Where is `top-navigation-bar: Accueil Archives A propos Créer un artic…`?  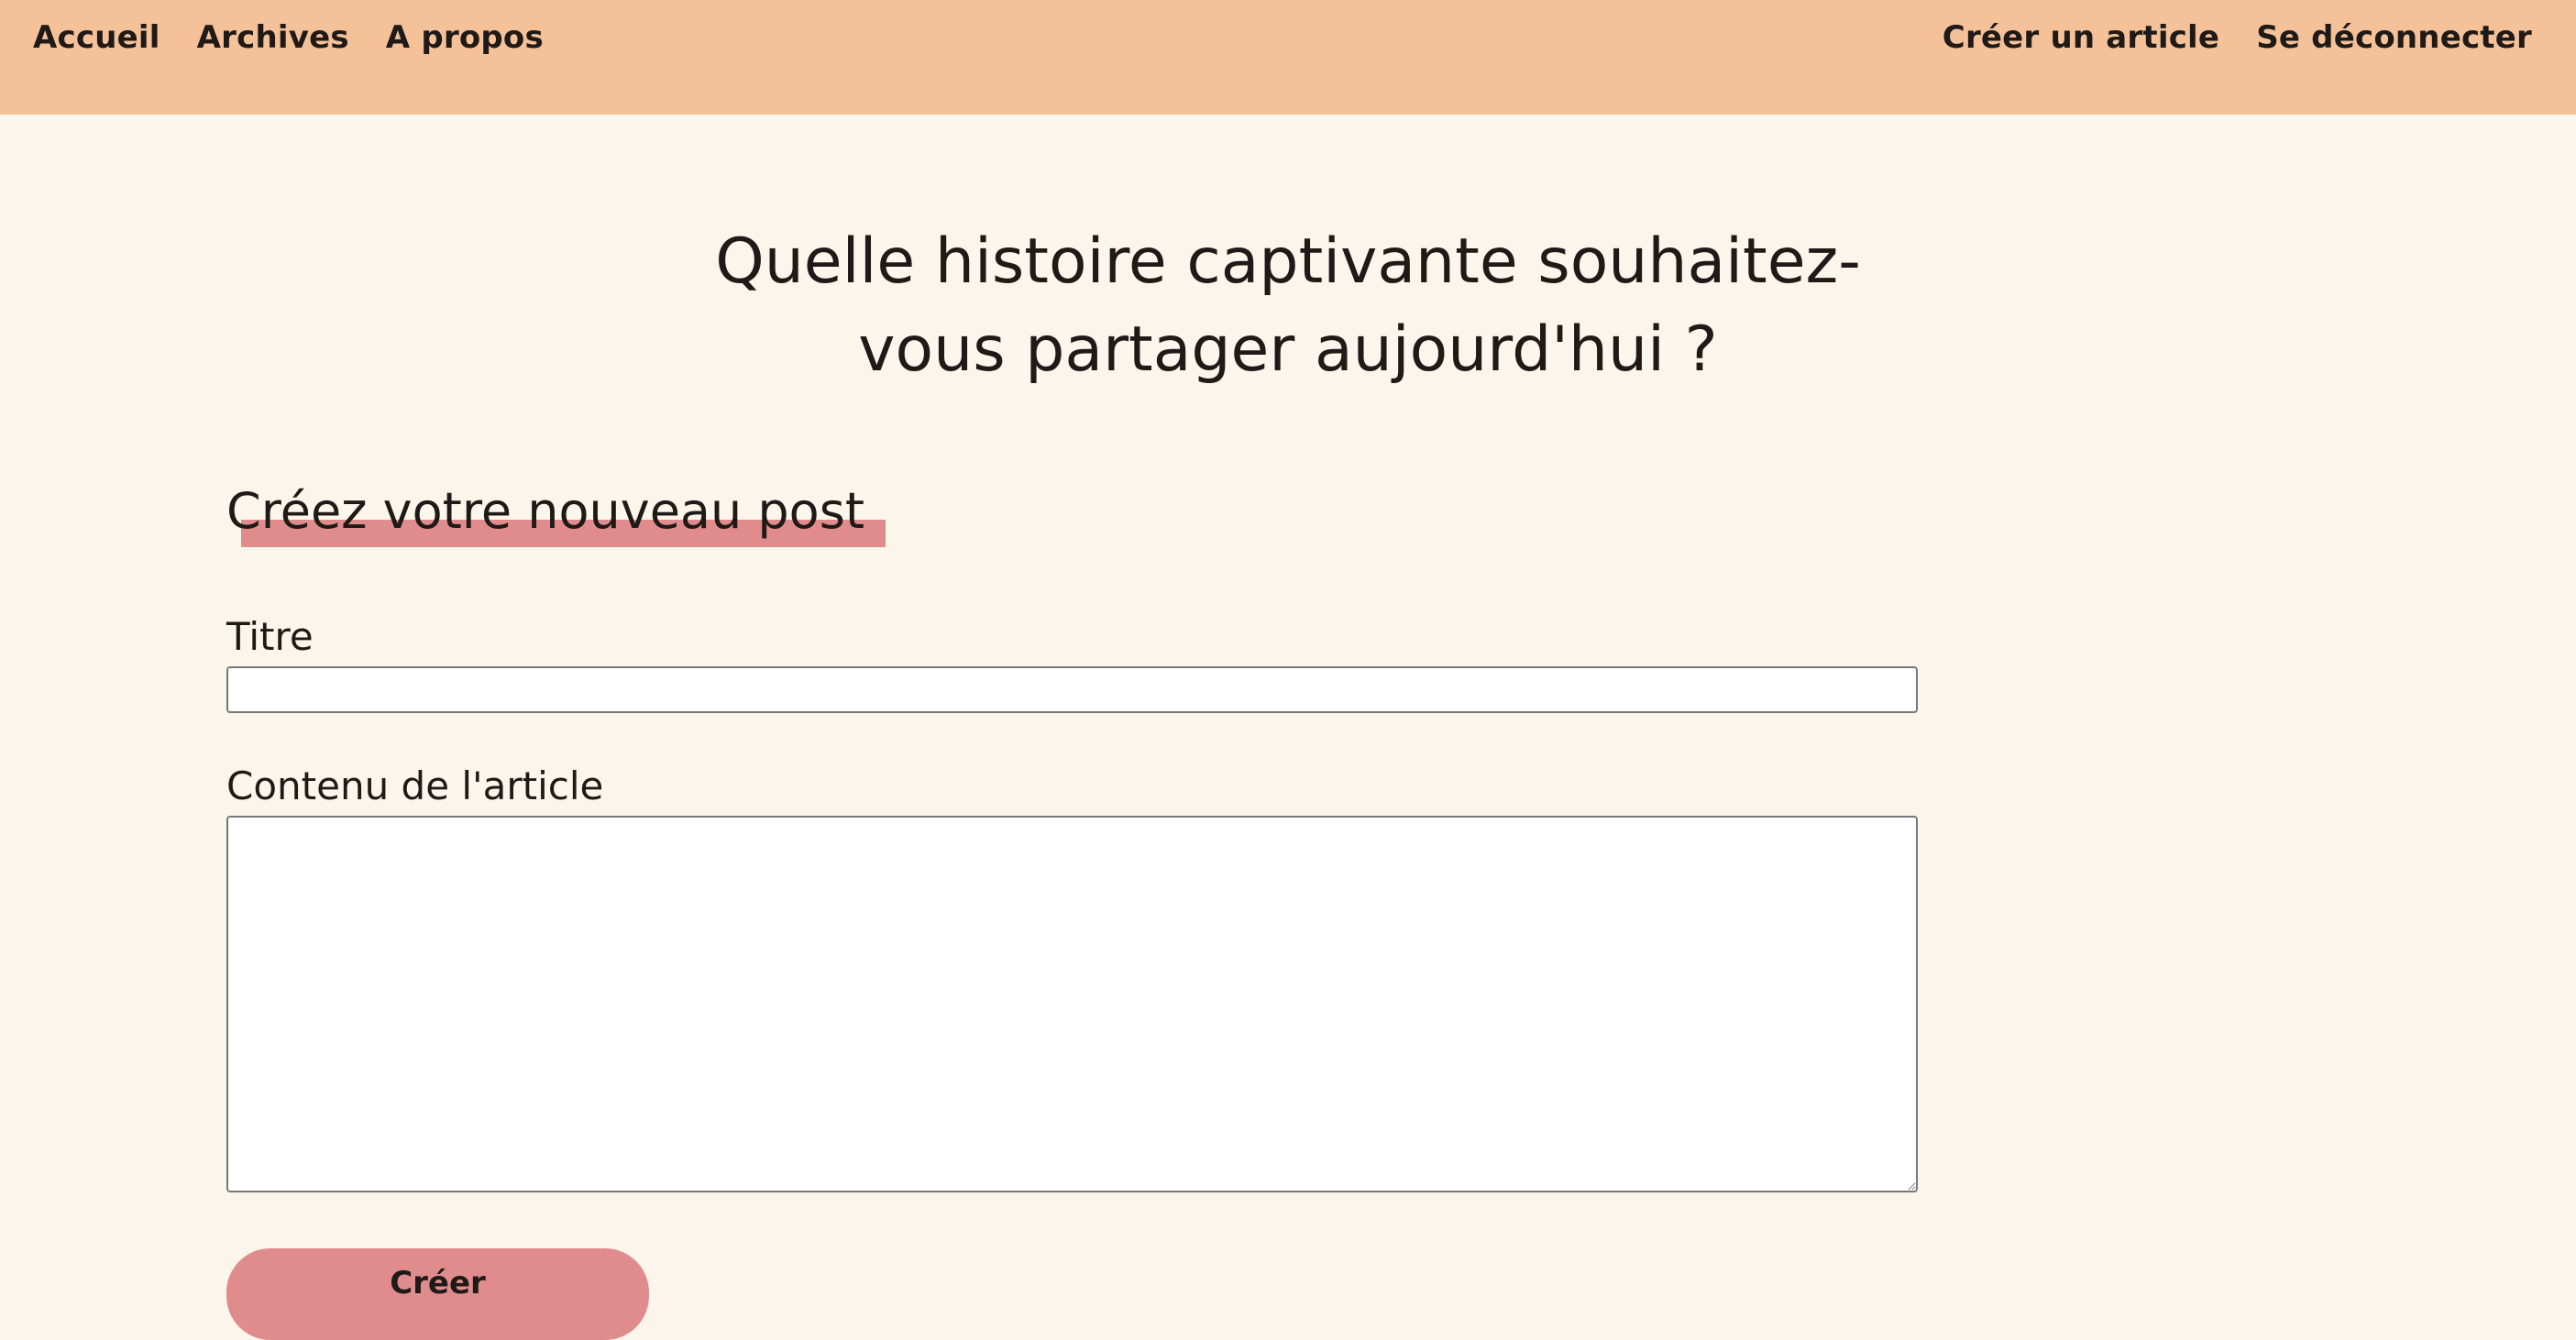
top-navigation-bar: Accueil Archives A propos Créer un artic… is located at coordinates (1288, 58).